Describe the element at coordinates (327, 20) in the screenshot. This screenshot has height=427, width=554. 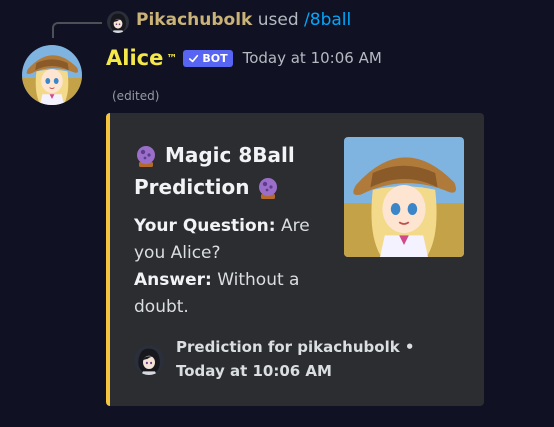
I see `reply-command: /8ball` at that location.